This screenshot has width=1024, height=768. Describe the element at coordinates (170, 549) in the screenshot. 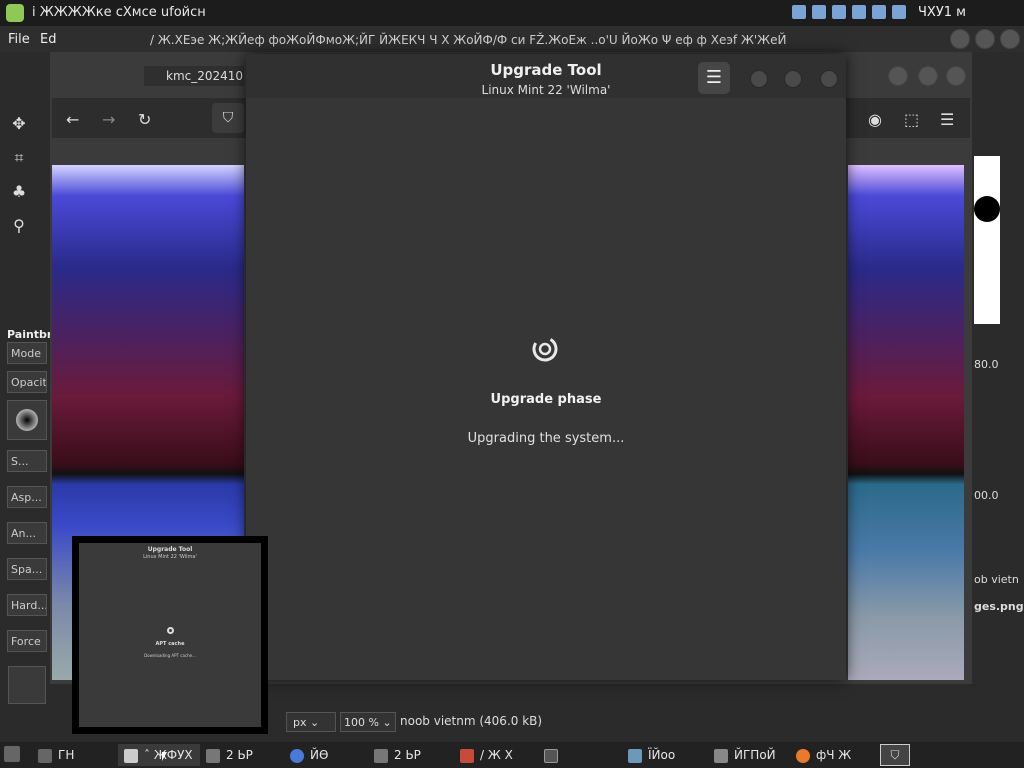

I see `preview-title: Upgrade Tool` at that location.